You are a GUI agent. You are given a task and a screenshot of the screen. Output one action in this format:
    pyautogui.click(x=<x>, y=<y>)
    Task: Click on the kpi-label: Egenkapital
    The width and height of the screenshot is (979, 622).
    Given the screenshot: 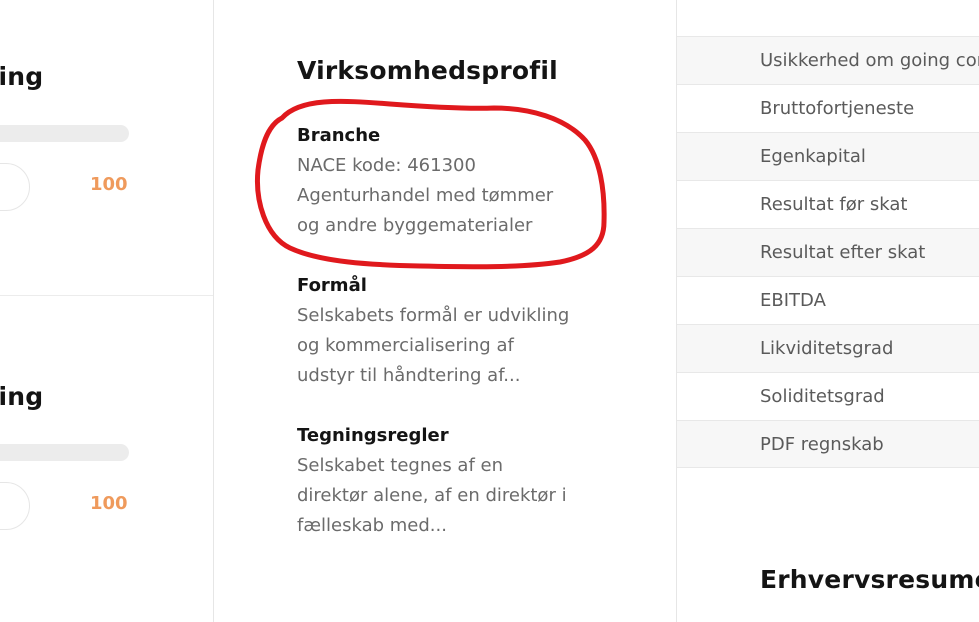 What is the action you would take?
    pyautogui.click(x=813, y=156)
    